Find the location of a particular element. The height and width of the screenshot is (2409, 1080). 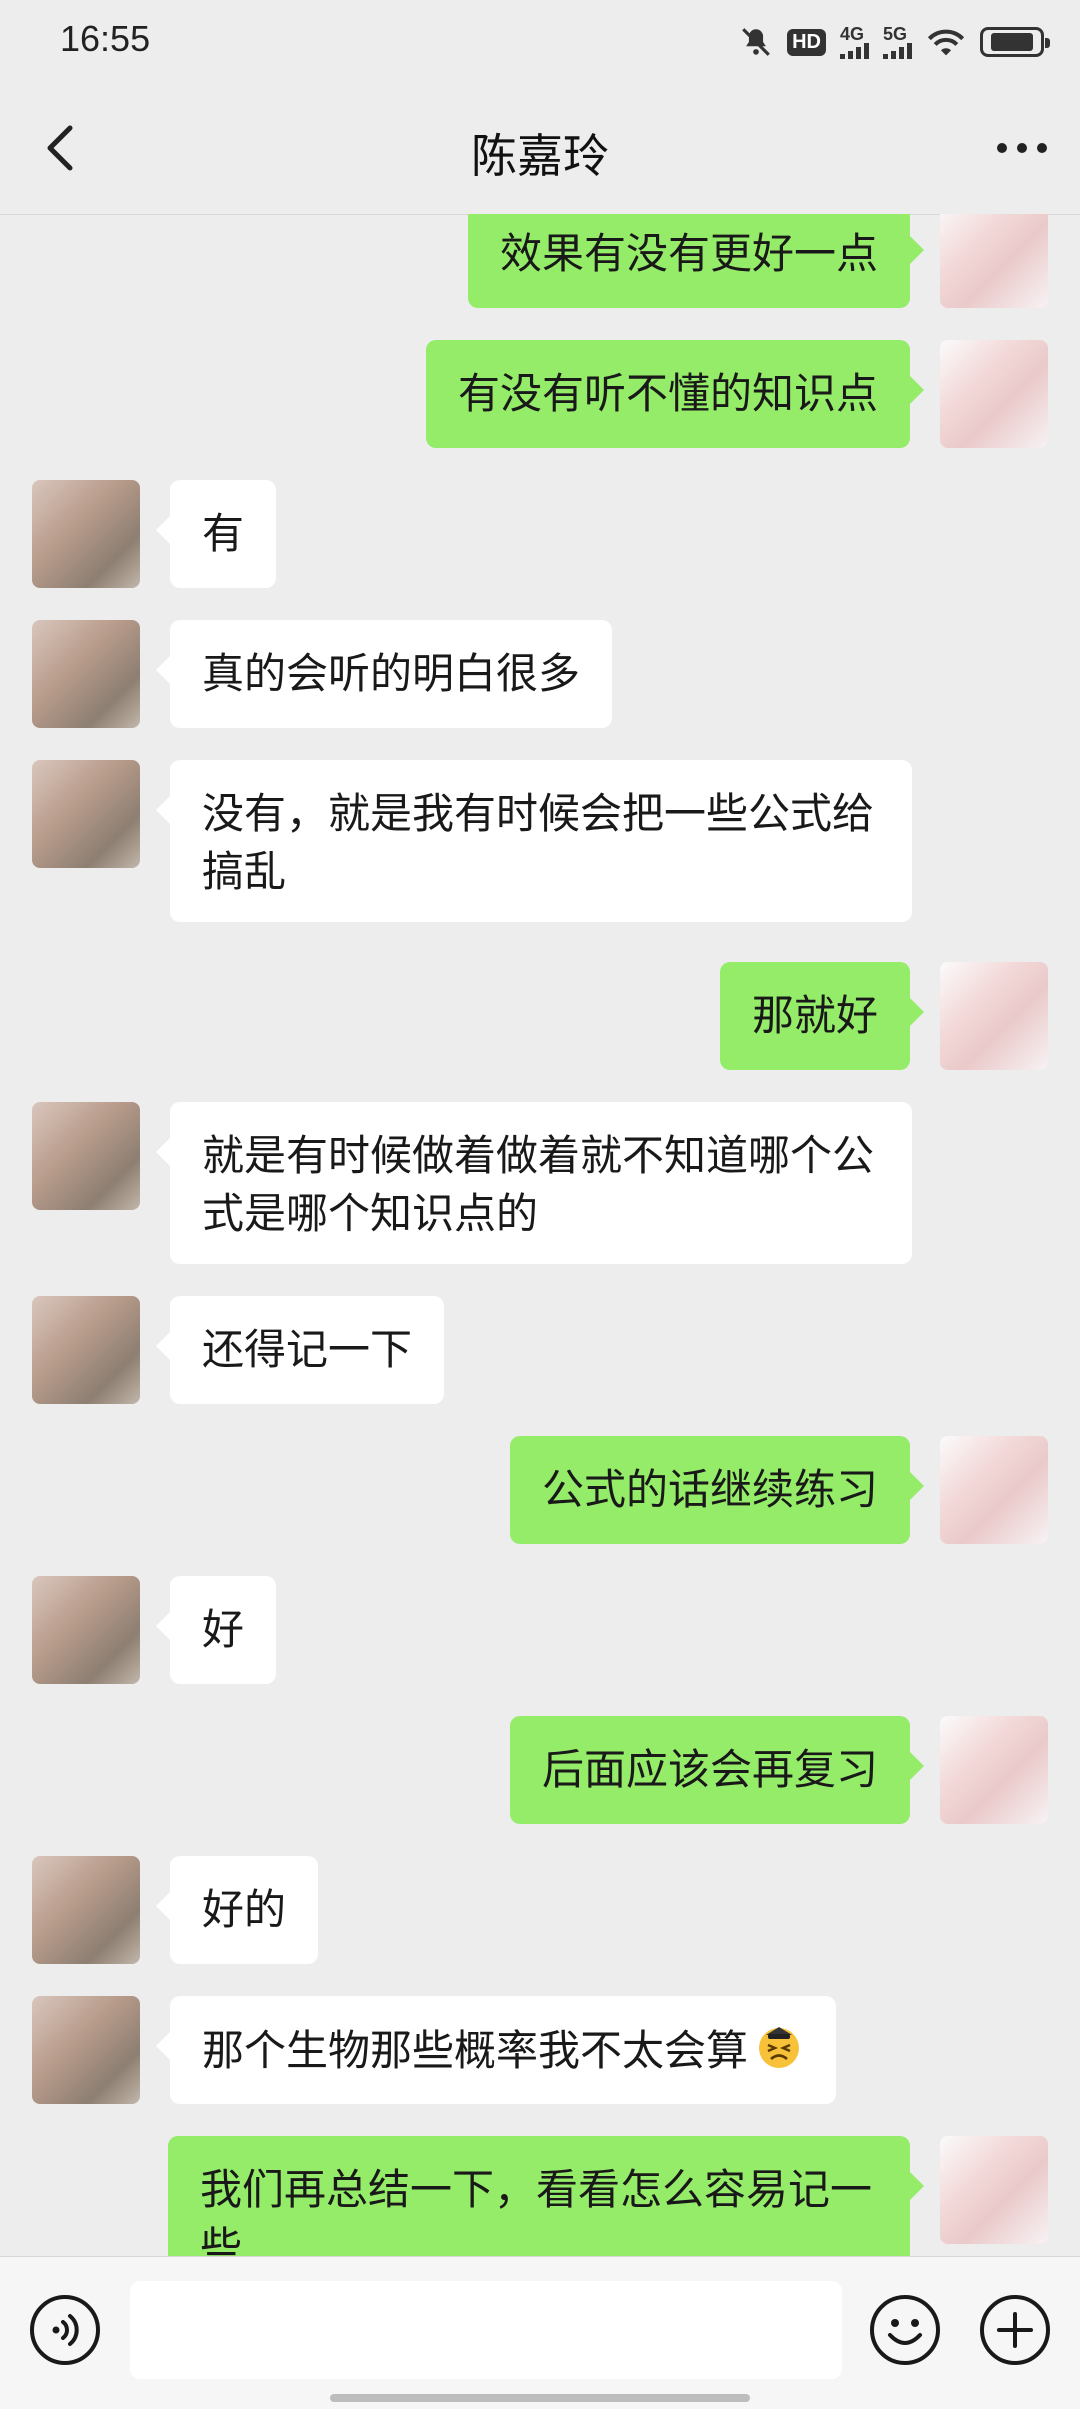

battery-icon is located at coordinates (1015, 42).